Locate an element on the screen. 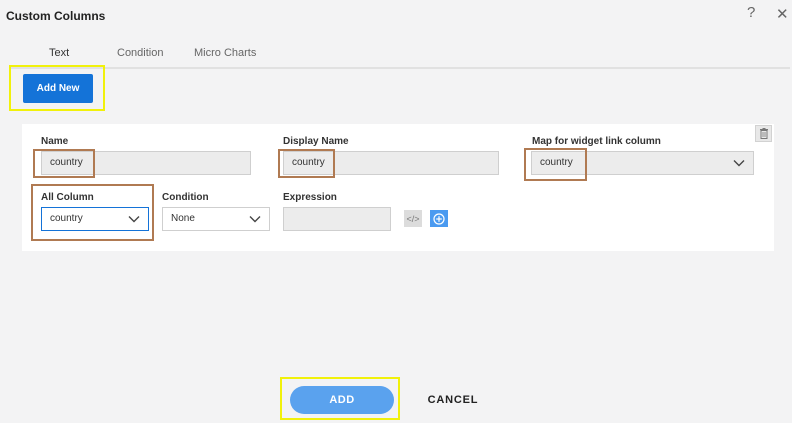 The image size is (792, 423). name-input: country is located at coordinates (146, 163).